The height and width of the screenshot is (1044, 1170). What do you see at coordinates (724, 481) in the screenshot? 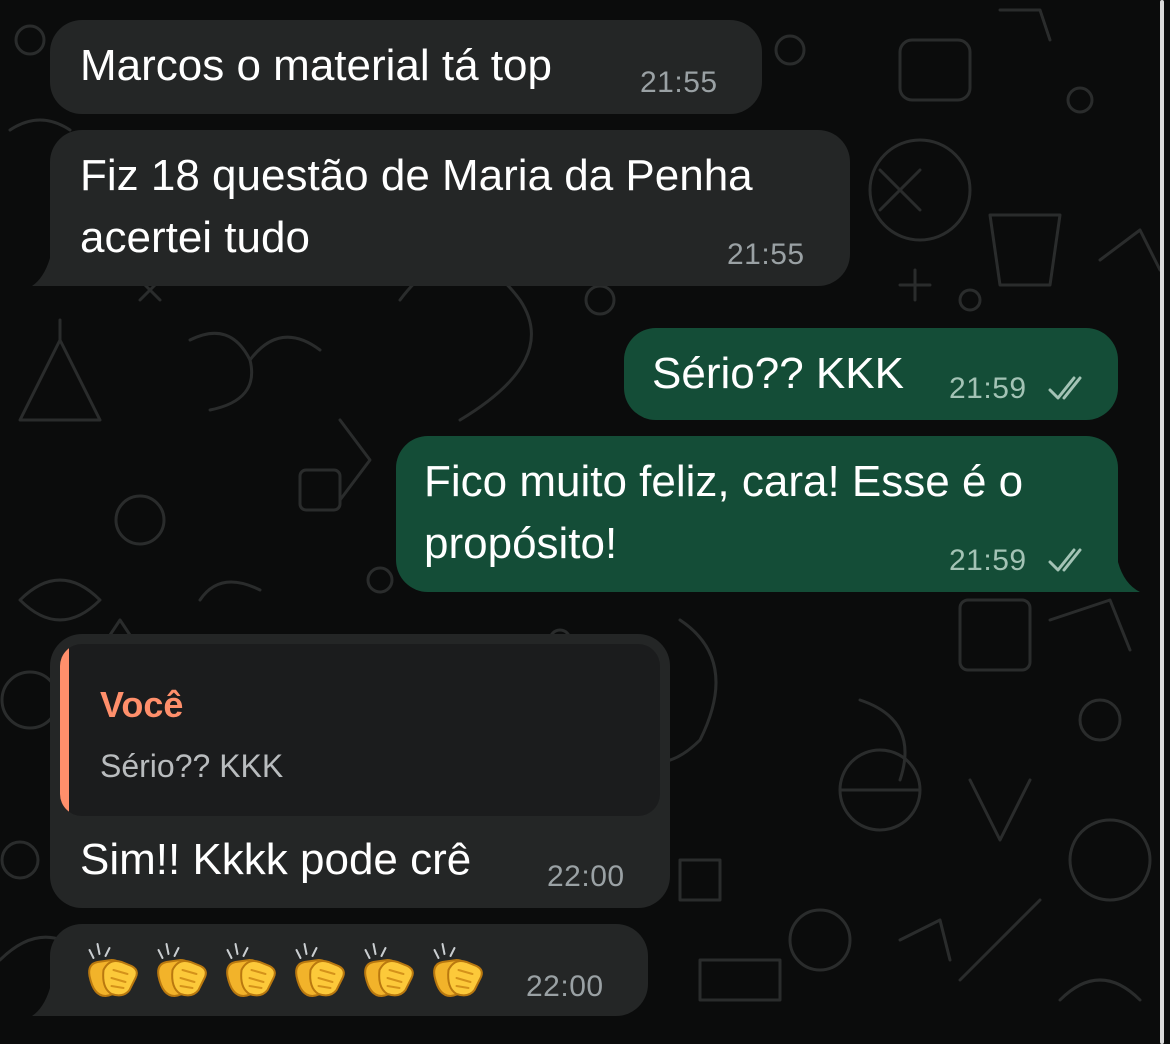
I see `message-text-line: Fico muito feliz, cara! Esse é o` at bounding box center [724, 481].